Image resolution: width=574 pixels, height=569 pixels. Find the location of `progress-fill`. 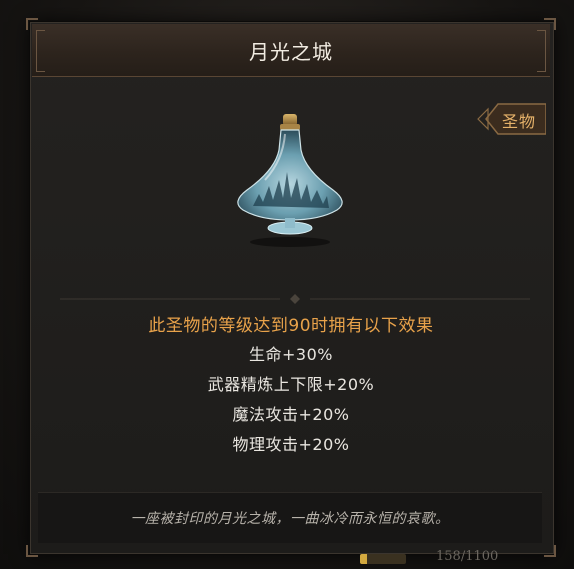

progress-fill is located at coordinates (363, 559).